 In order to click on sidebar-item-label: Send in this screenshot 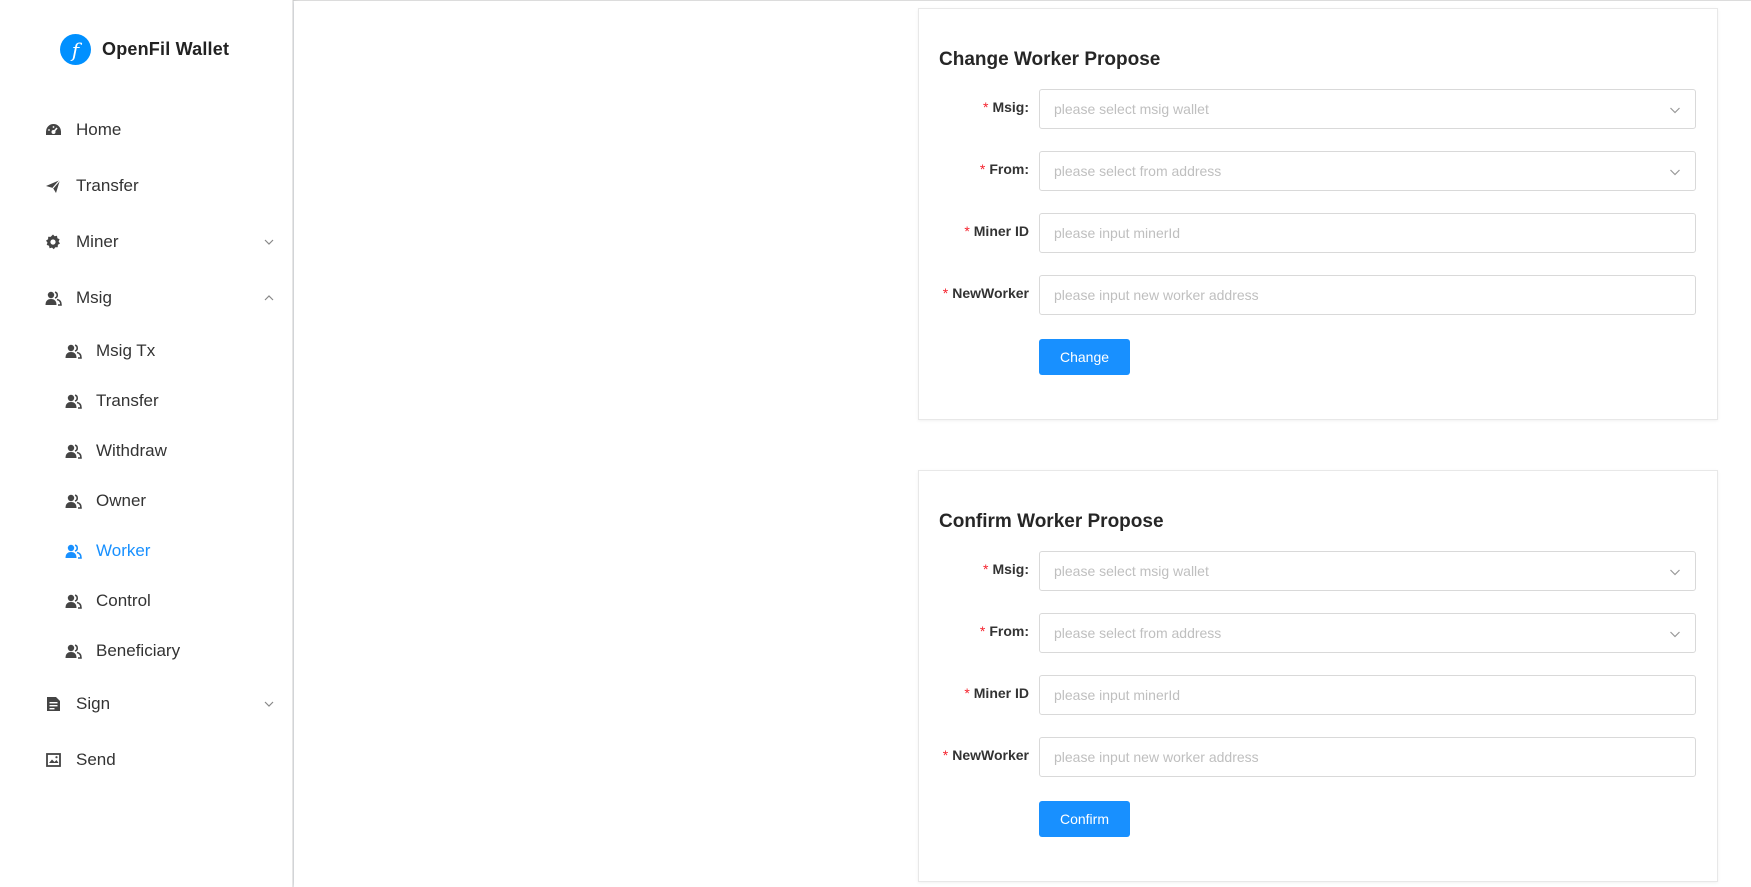, I will do `click(96, 759)`.